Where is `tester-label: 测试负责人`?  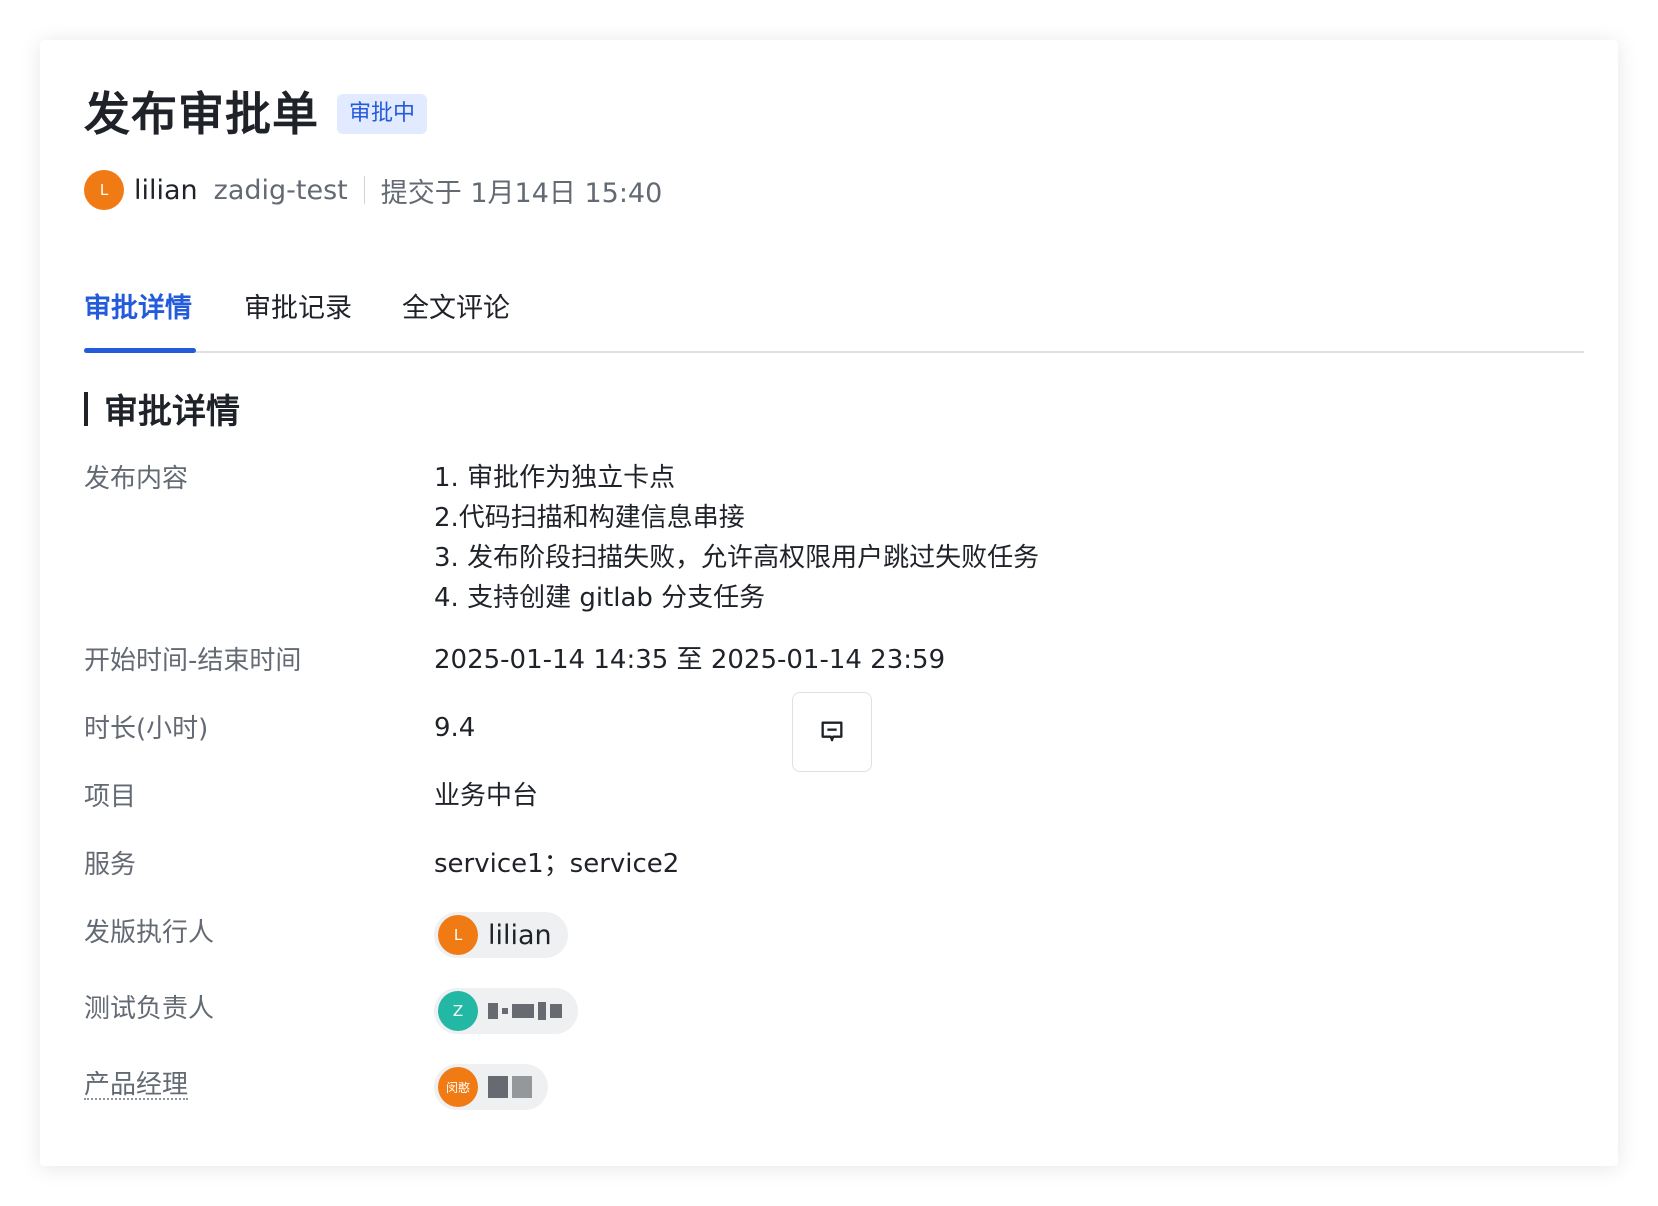
tester-label: 测试负责人 is located at coordinates (149, 1009).